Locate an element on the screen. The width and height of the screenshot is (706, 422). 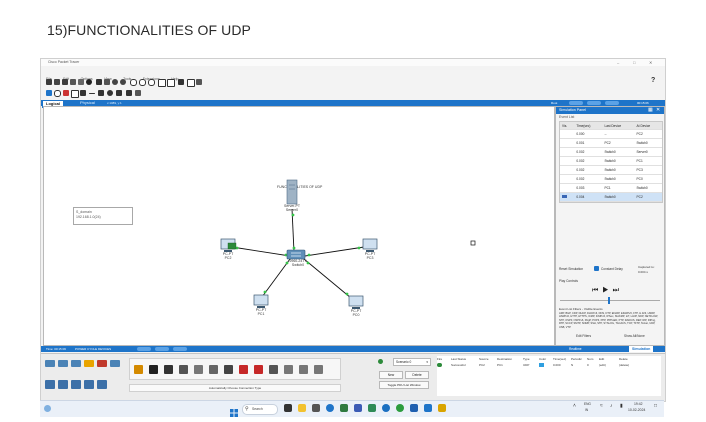
wifi-icon: ≈ is located at coordinates (601, 406).